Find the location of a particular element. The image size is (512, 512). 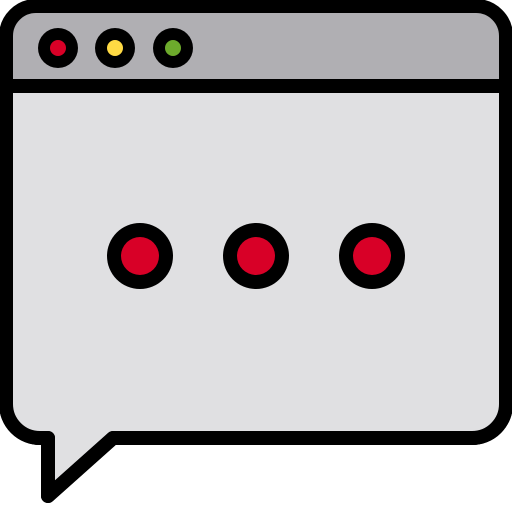

maximize-dot-icon is located at coordinates (173, 48).